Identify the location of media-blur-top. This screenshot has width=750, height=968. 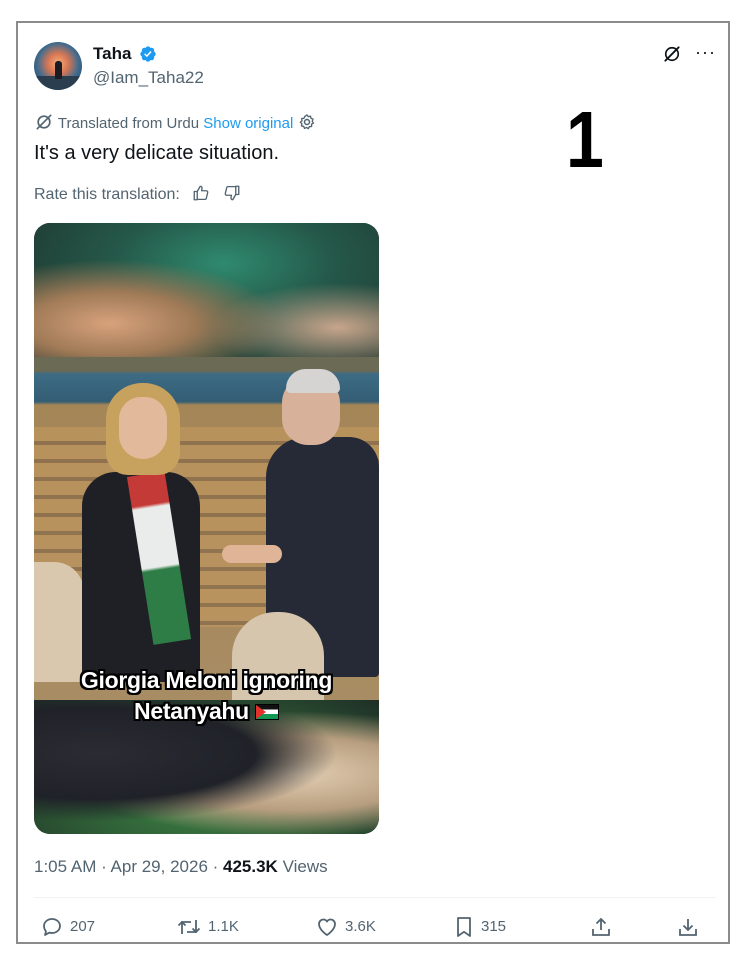
(206, 290).